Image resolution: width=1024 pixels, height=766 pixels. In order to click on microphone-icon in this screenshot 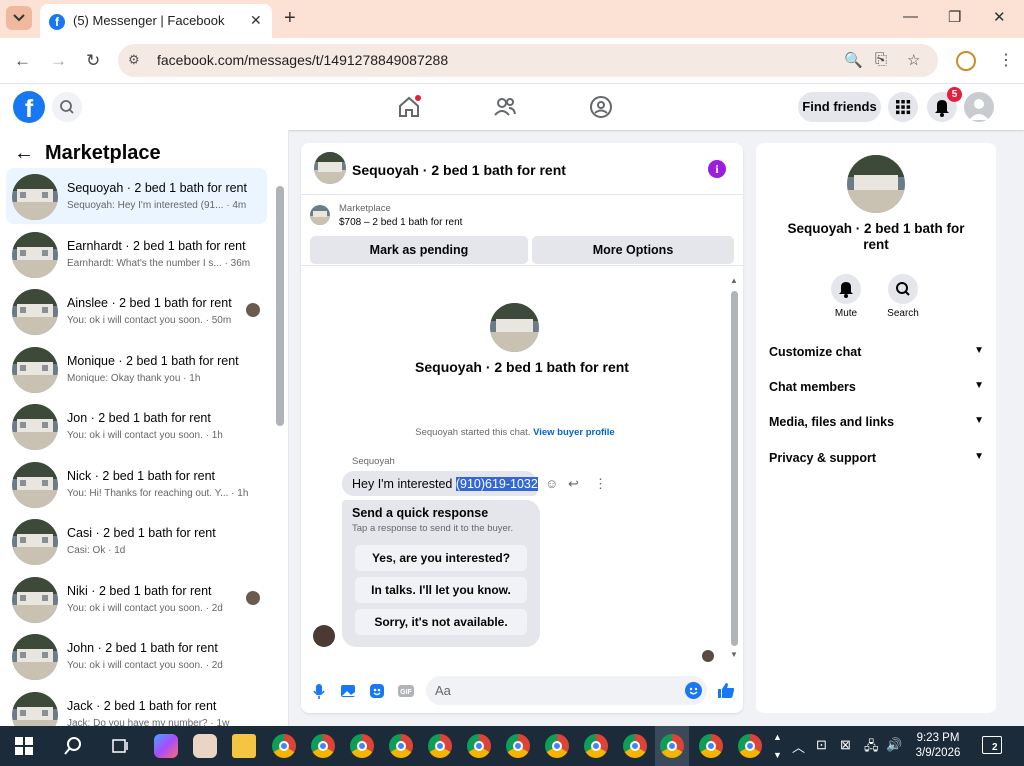, I will do `click(319, 691)`.